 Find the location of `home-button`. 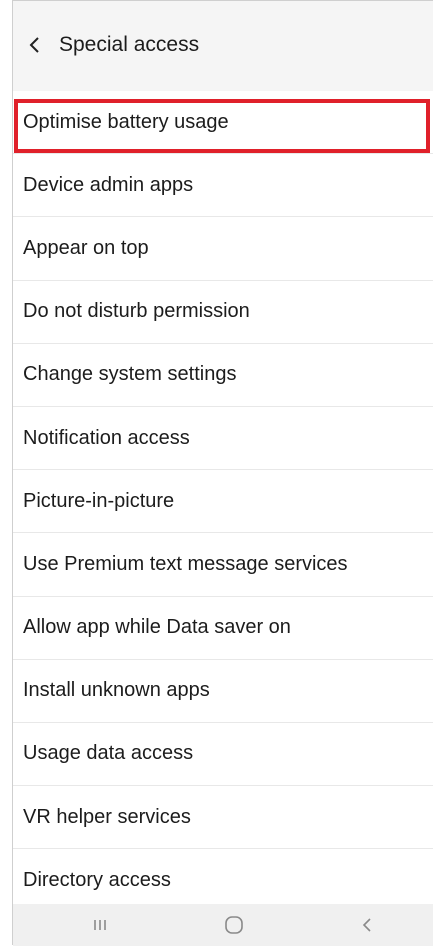

home-button is located at coordinates (234, 925).